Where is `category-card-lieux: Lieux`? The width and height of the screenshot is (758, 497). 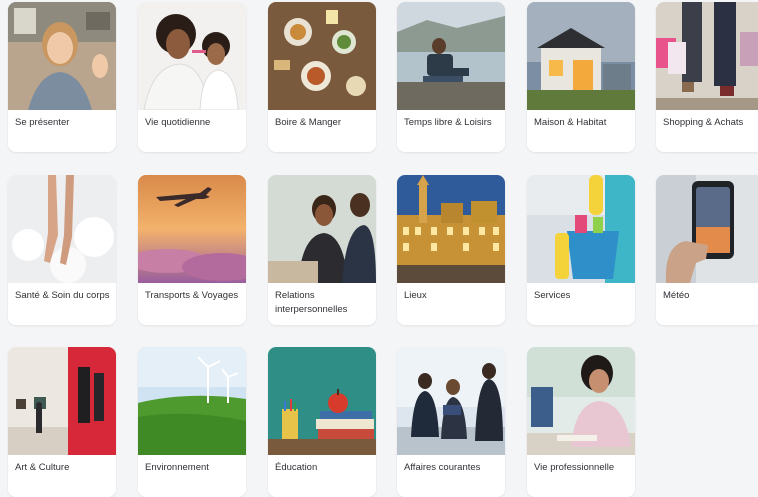 category-card-lieux: Lieux is located at coordinates (451, 250).